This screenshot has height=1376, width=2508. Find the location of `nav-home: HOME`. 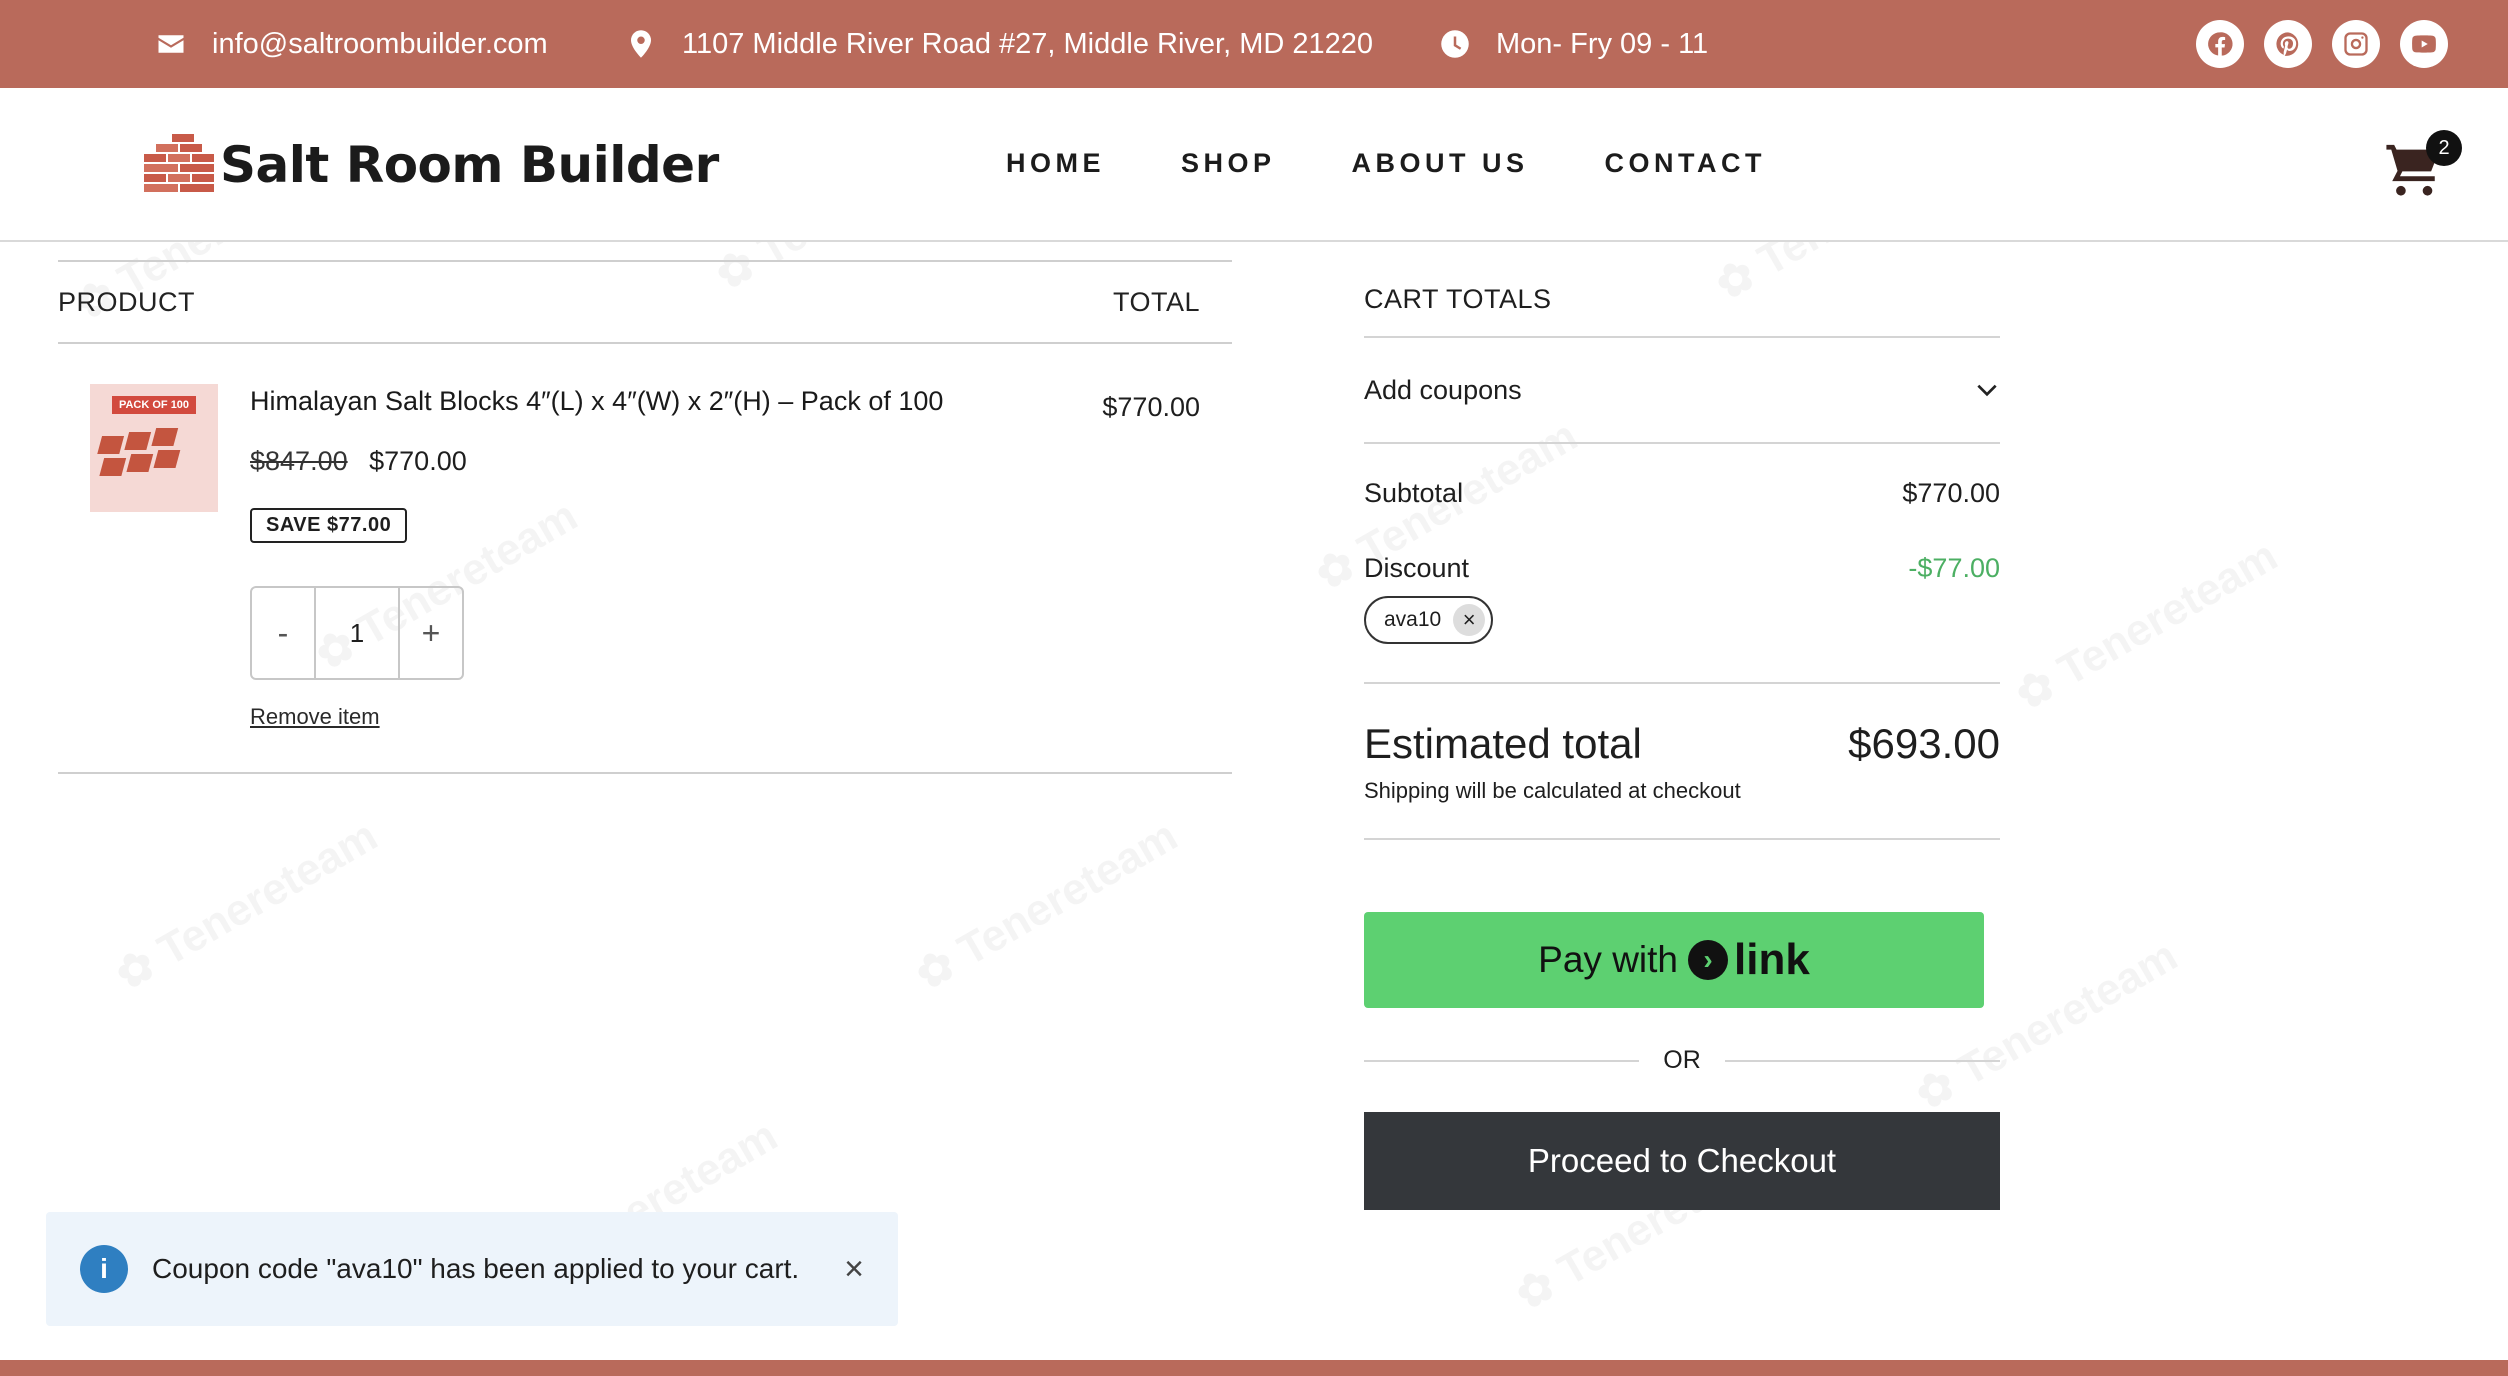

nav-home: HOME is located at coordinates (1055, 163).